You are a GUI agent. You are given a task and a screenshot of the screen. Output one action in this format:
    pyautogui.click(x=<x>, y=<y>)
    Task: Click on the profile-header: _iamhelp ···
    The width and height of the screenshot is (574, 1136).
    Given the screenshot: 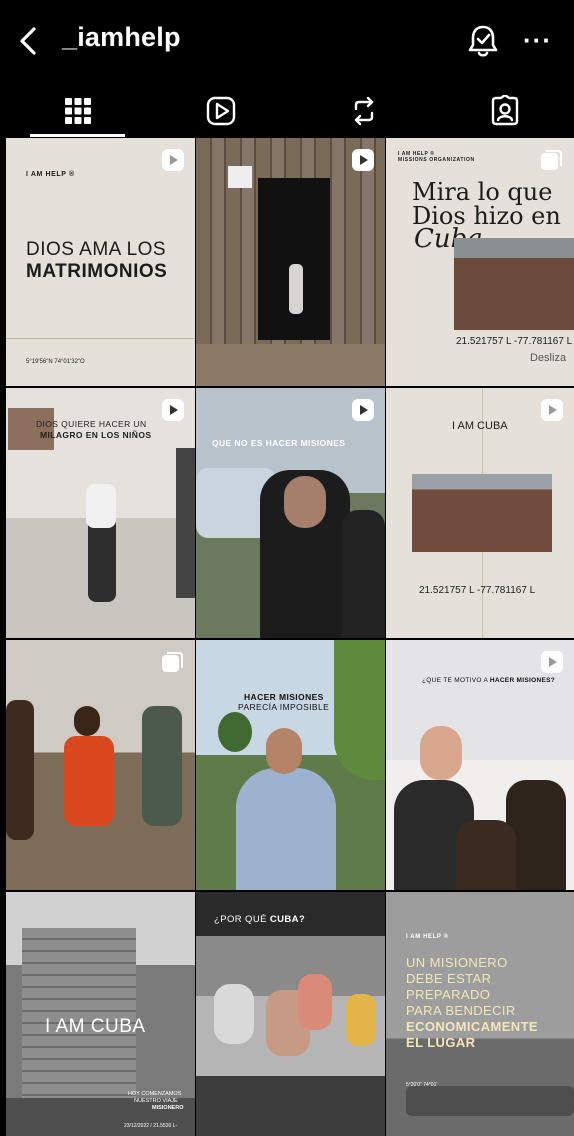 What is the action you would take?
    pyautogui.click(x=287, y=42)
    